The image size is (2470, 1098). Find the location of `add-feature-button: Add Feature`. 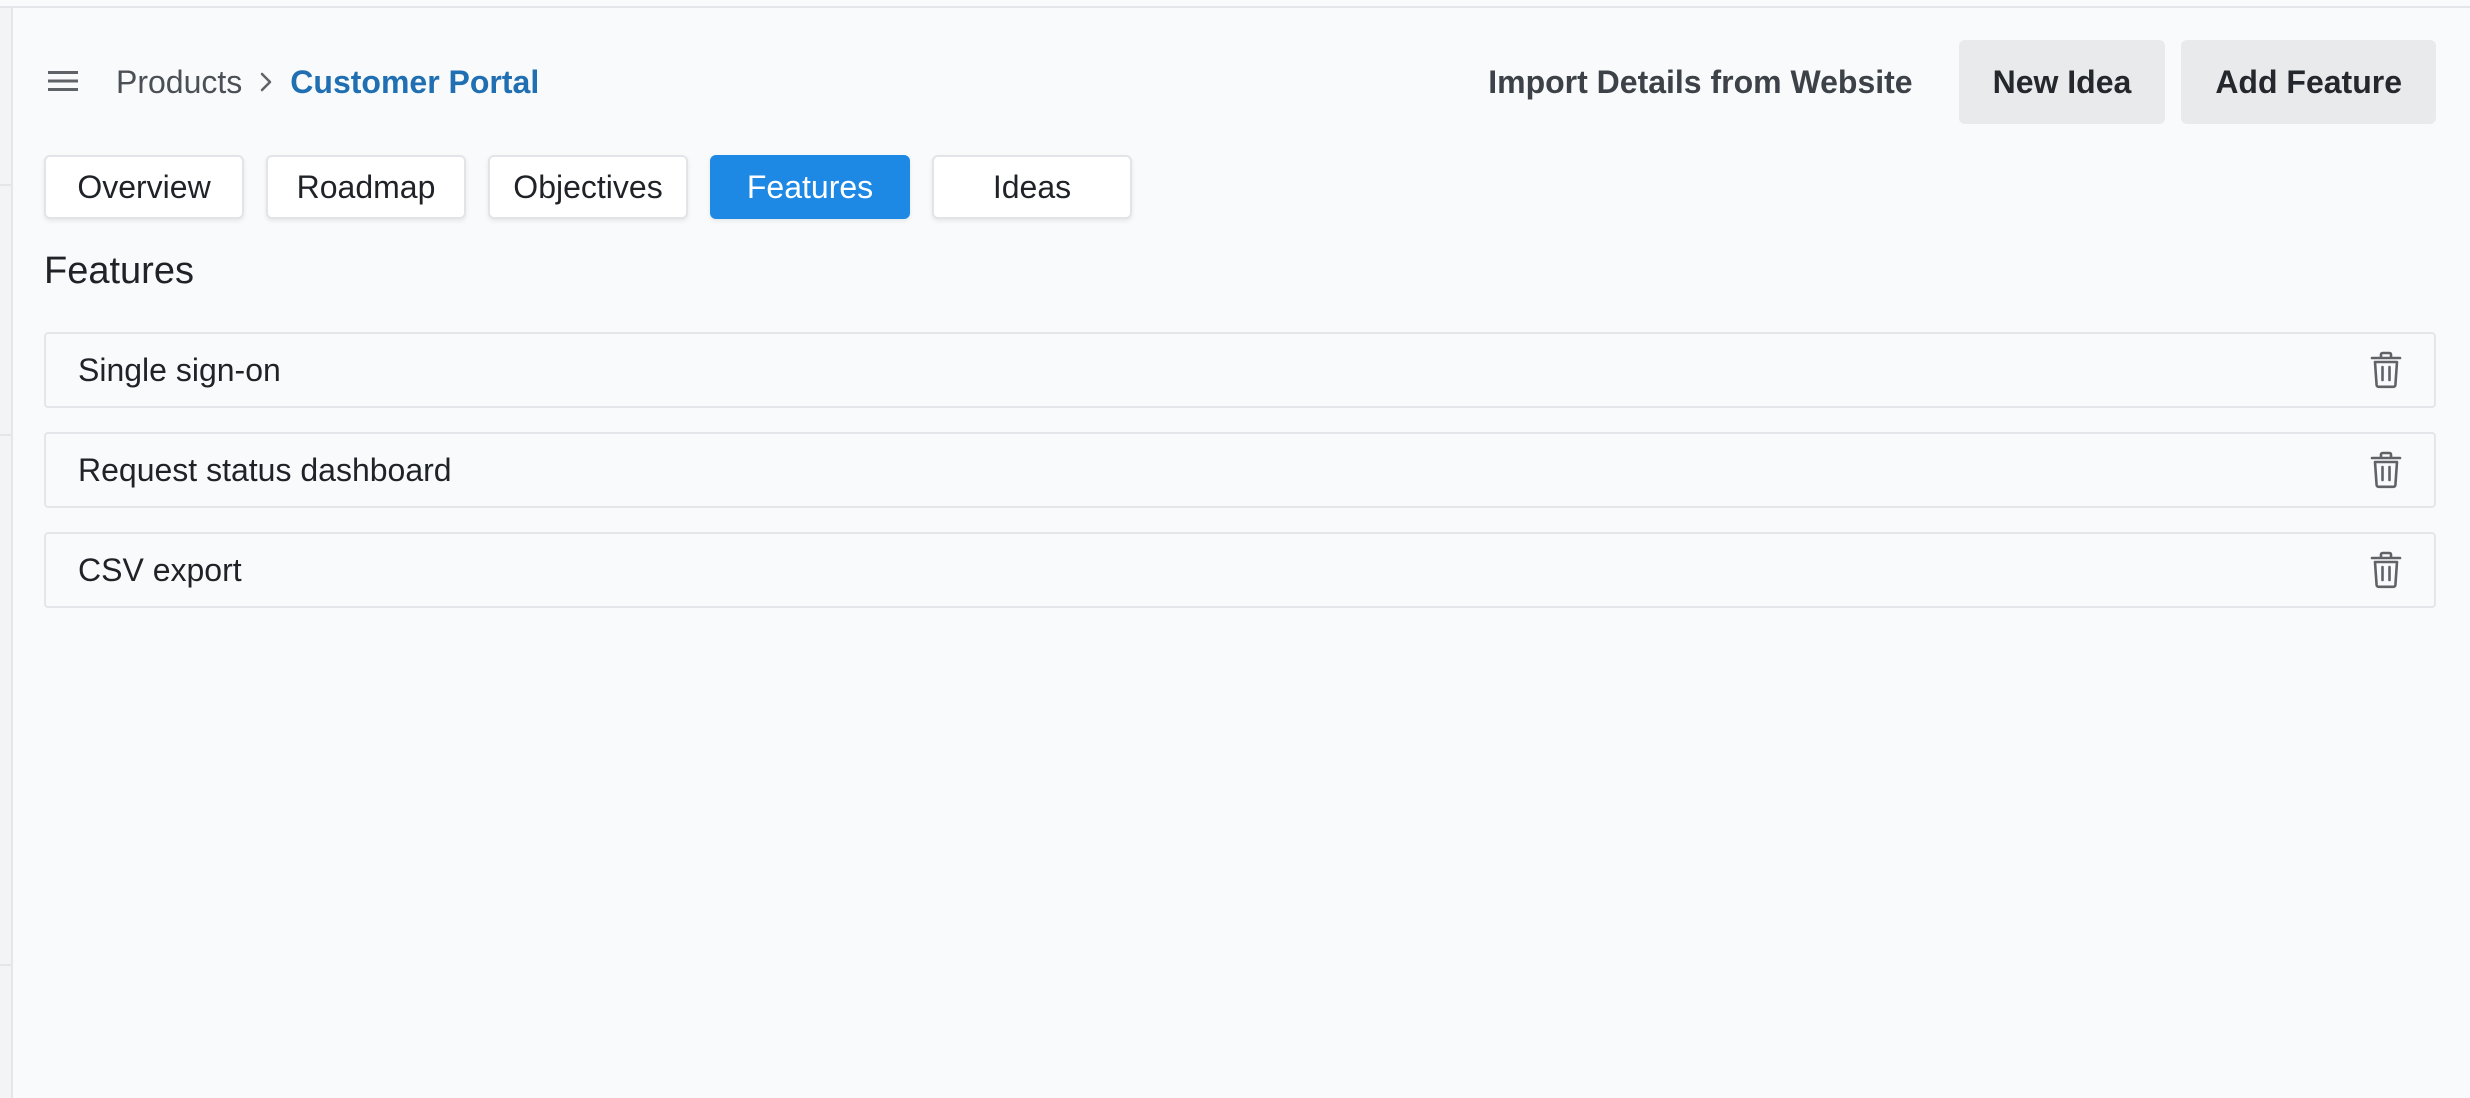

add-feature-button: Add Feature is located at coordinates (2308, 82).